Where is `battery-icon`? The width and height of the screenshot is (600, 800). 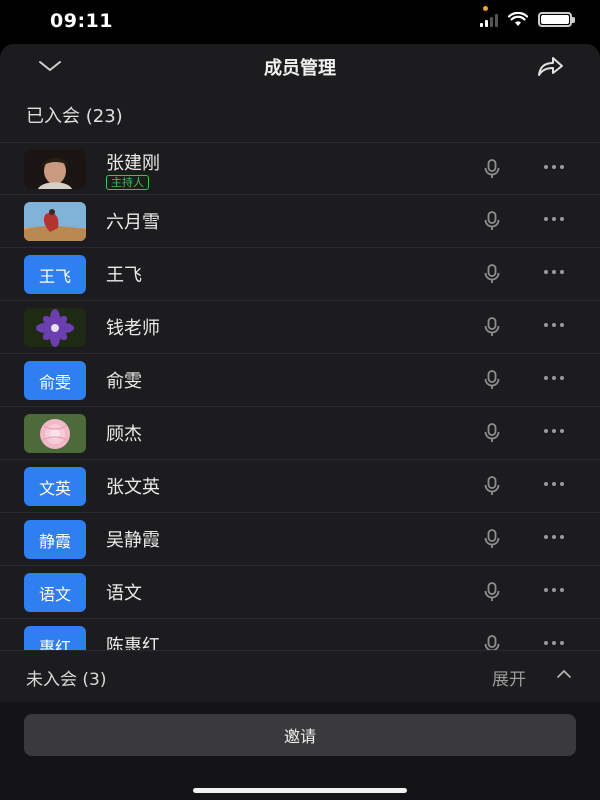
battery-icon is located at coordinates (556, 19).